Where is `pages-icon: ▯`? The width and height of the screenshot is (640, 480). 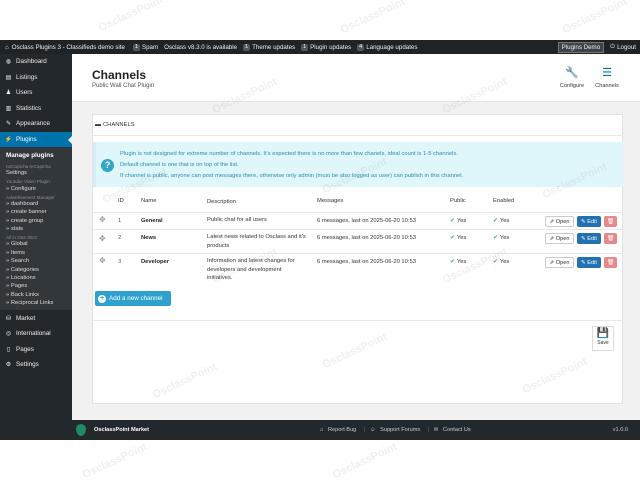
pages-icon: ▯ is located at coordinates (8, 349).